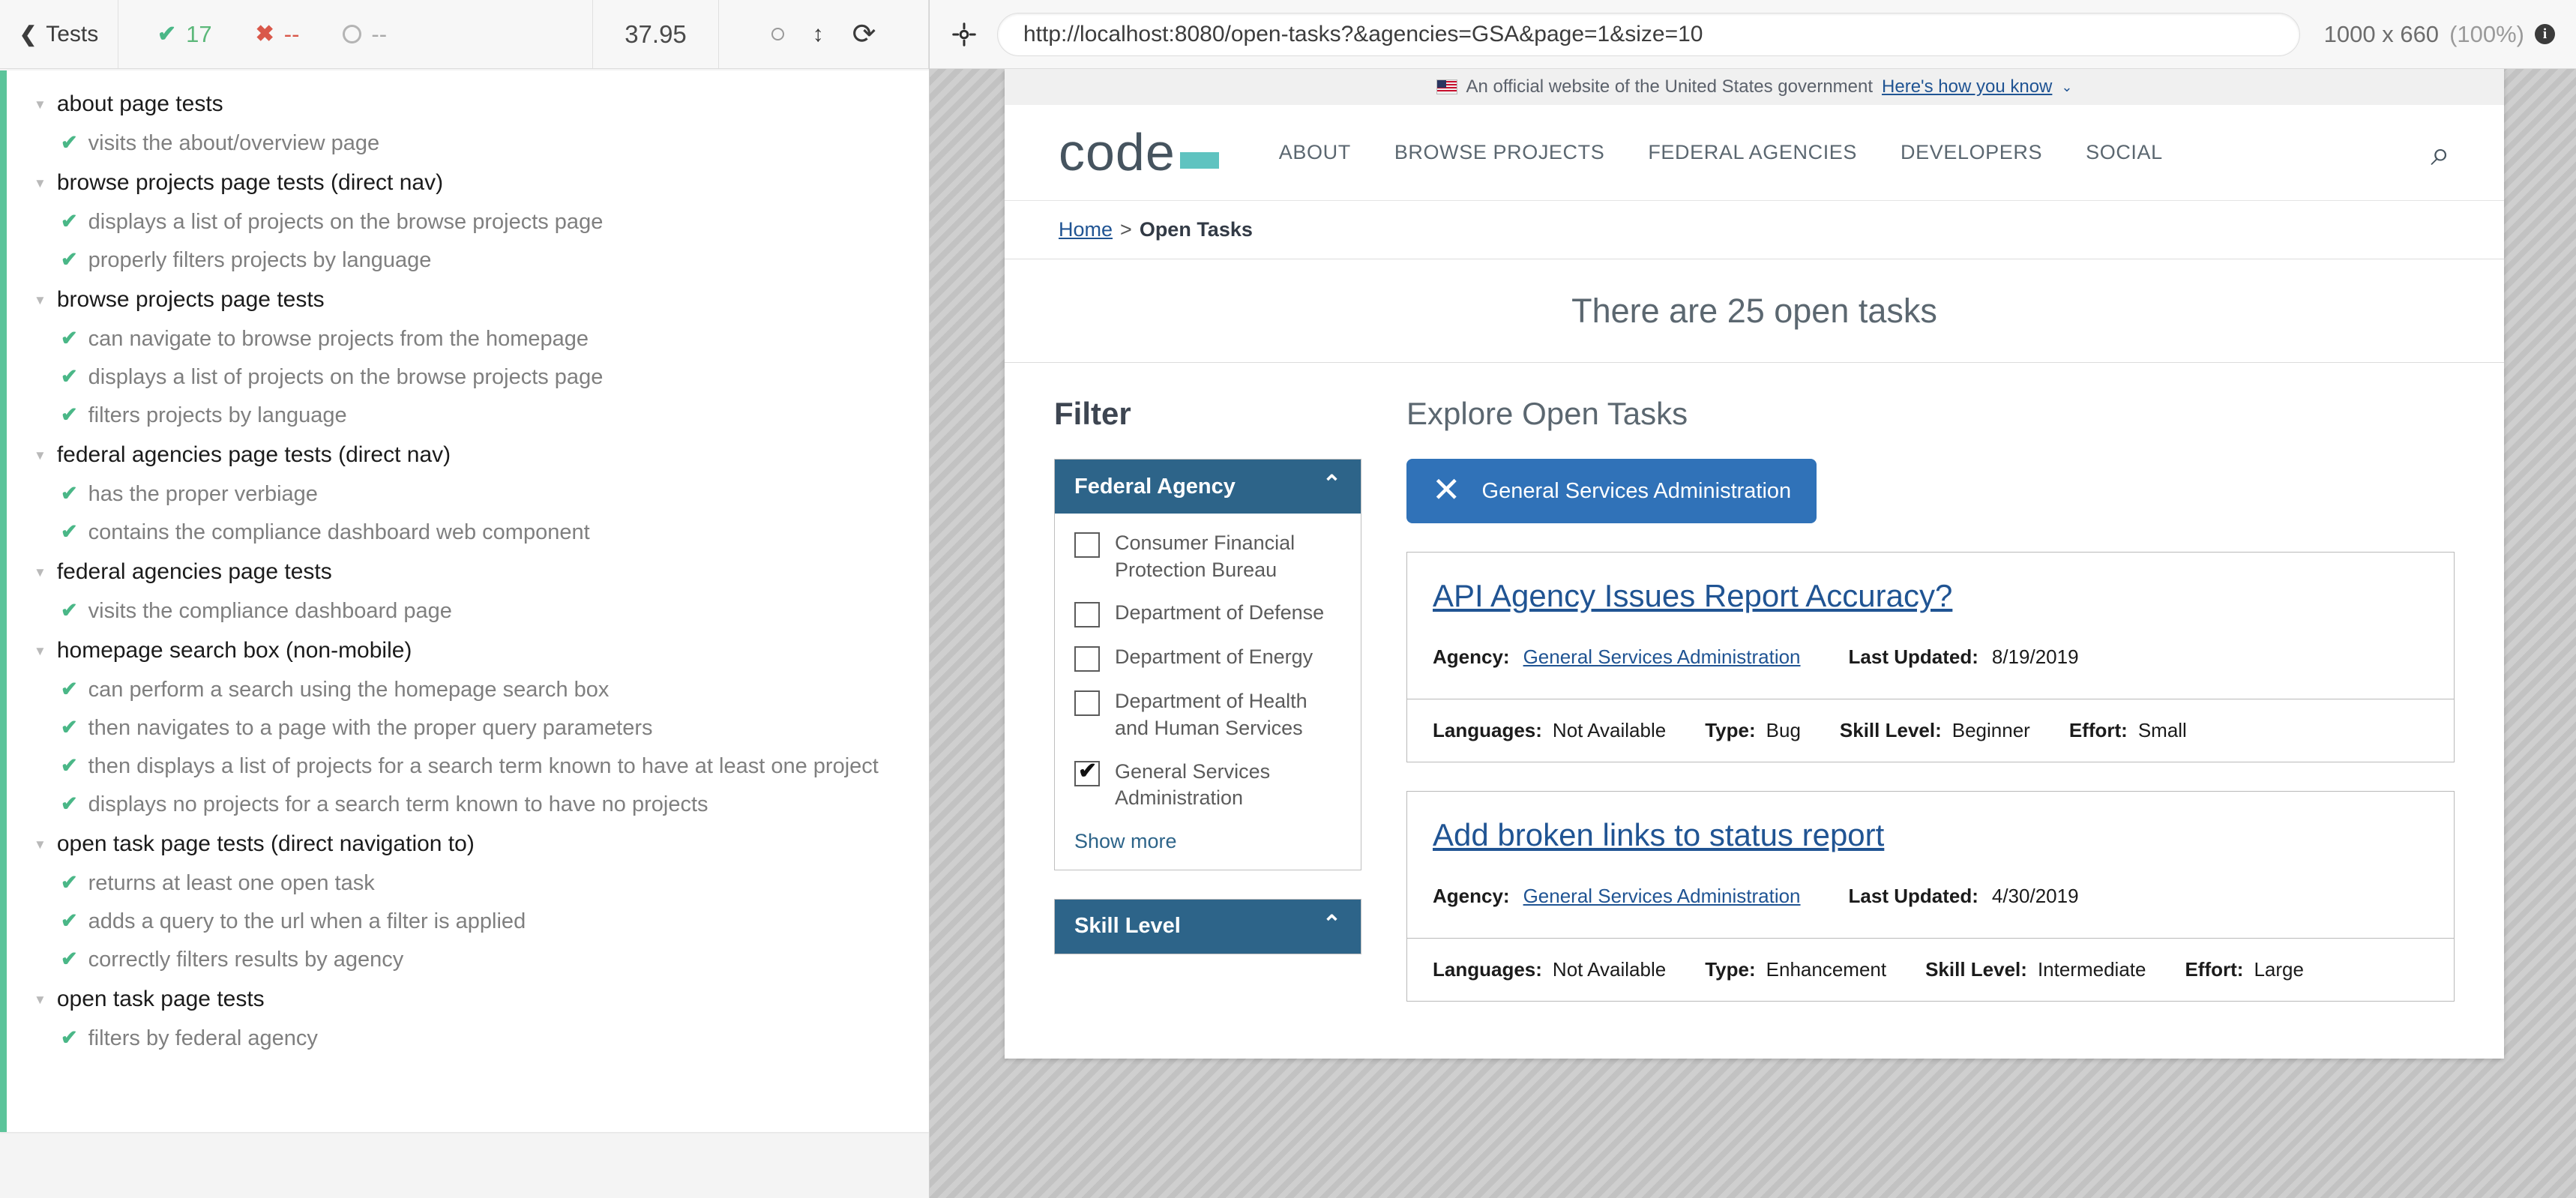 The image size is (2576, 1198). I want to click on how-you-know-link: Here's how you know, so click(1967, 87).